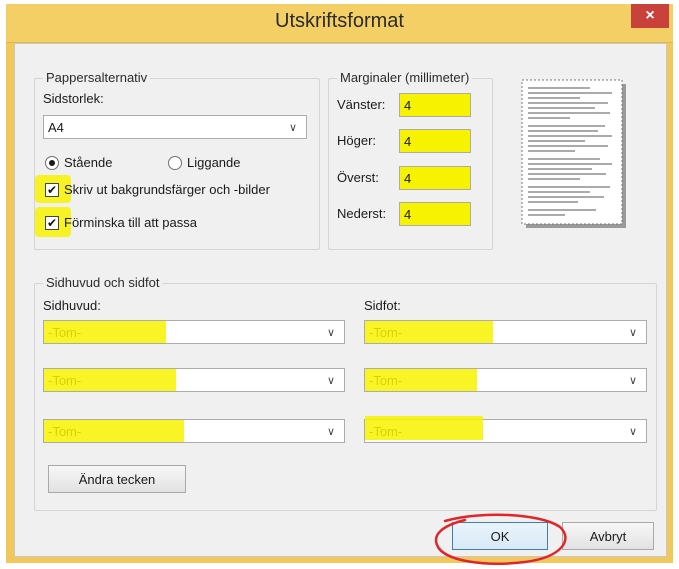 Image resolution: width=679 pixels, height=569 pixels. I want to click on close-button: ×, so click(650, 16).